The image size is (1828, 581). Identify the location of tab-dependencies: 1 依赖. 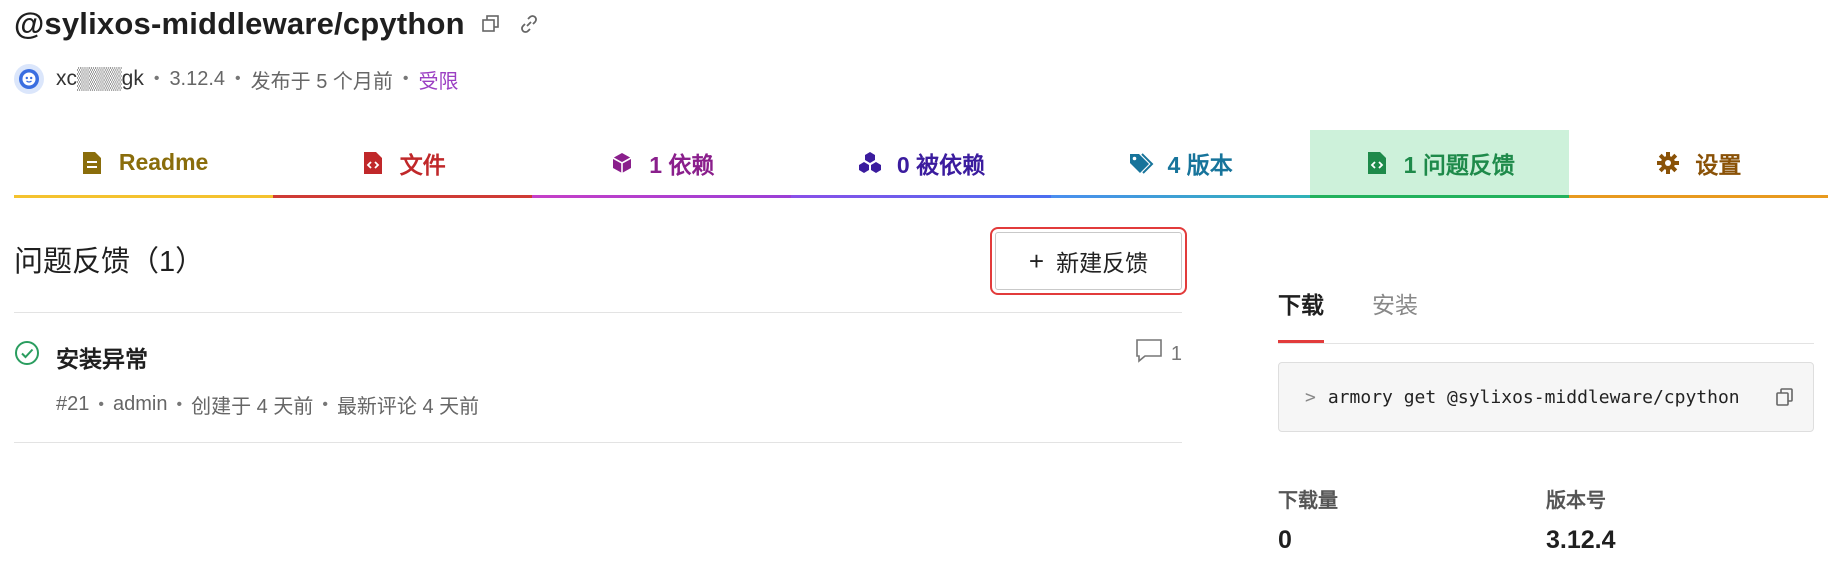
(662, 164).